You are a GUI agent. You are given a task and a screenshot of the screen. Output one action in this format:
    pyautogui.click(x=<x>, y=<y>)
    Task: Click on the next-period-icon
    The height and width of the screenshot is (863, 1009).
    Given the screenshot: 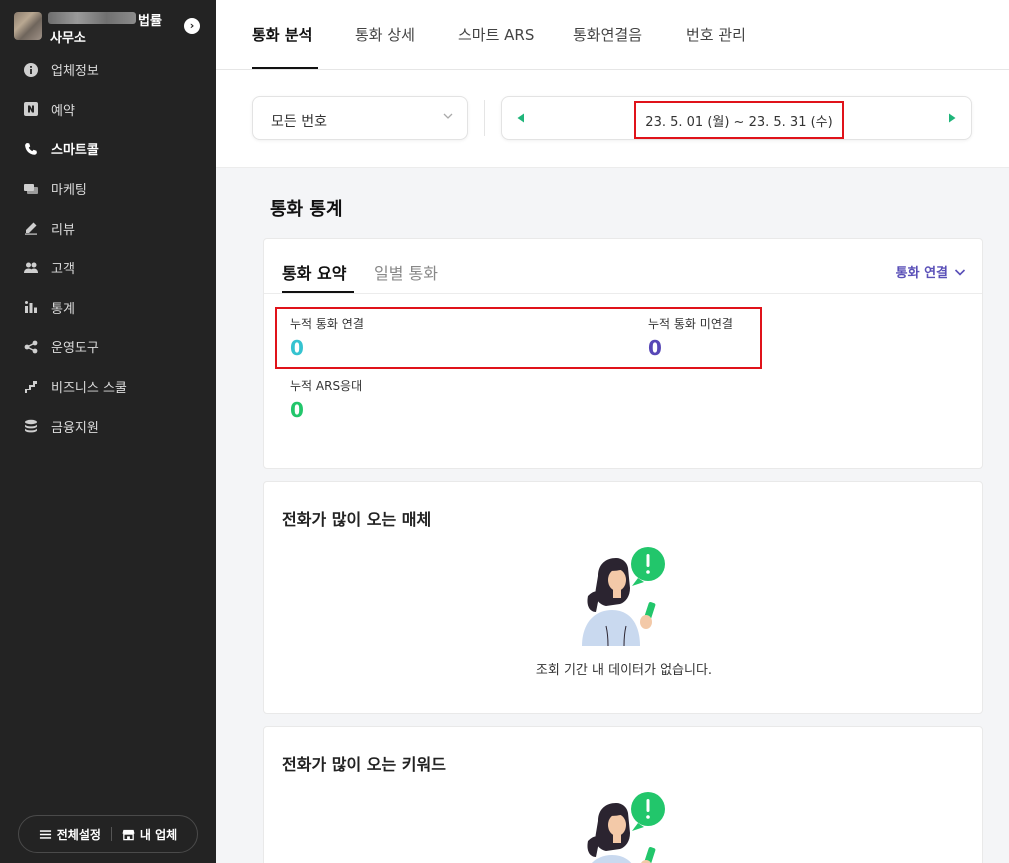 What is the action you would take?
    pyautogui.click(x=952, y=118)
    